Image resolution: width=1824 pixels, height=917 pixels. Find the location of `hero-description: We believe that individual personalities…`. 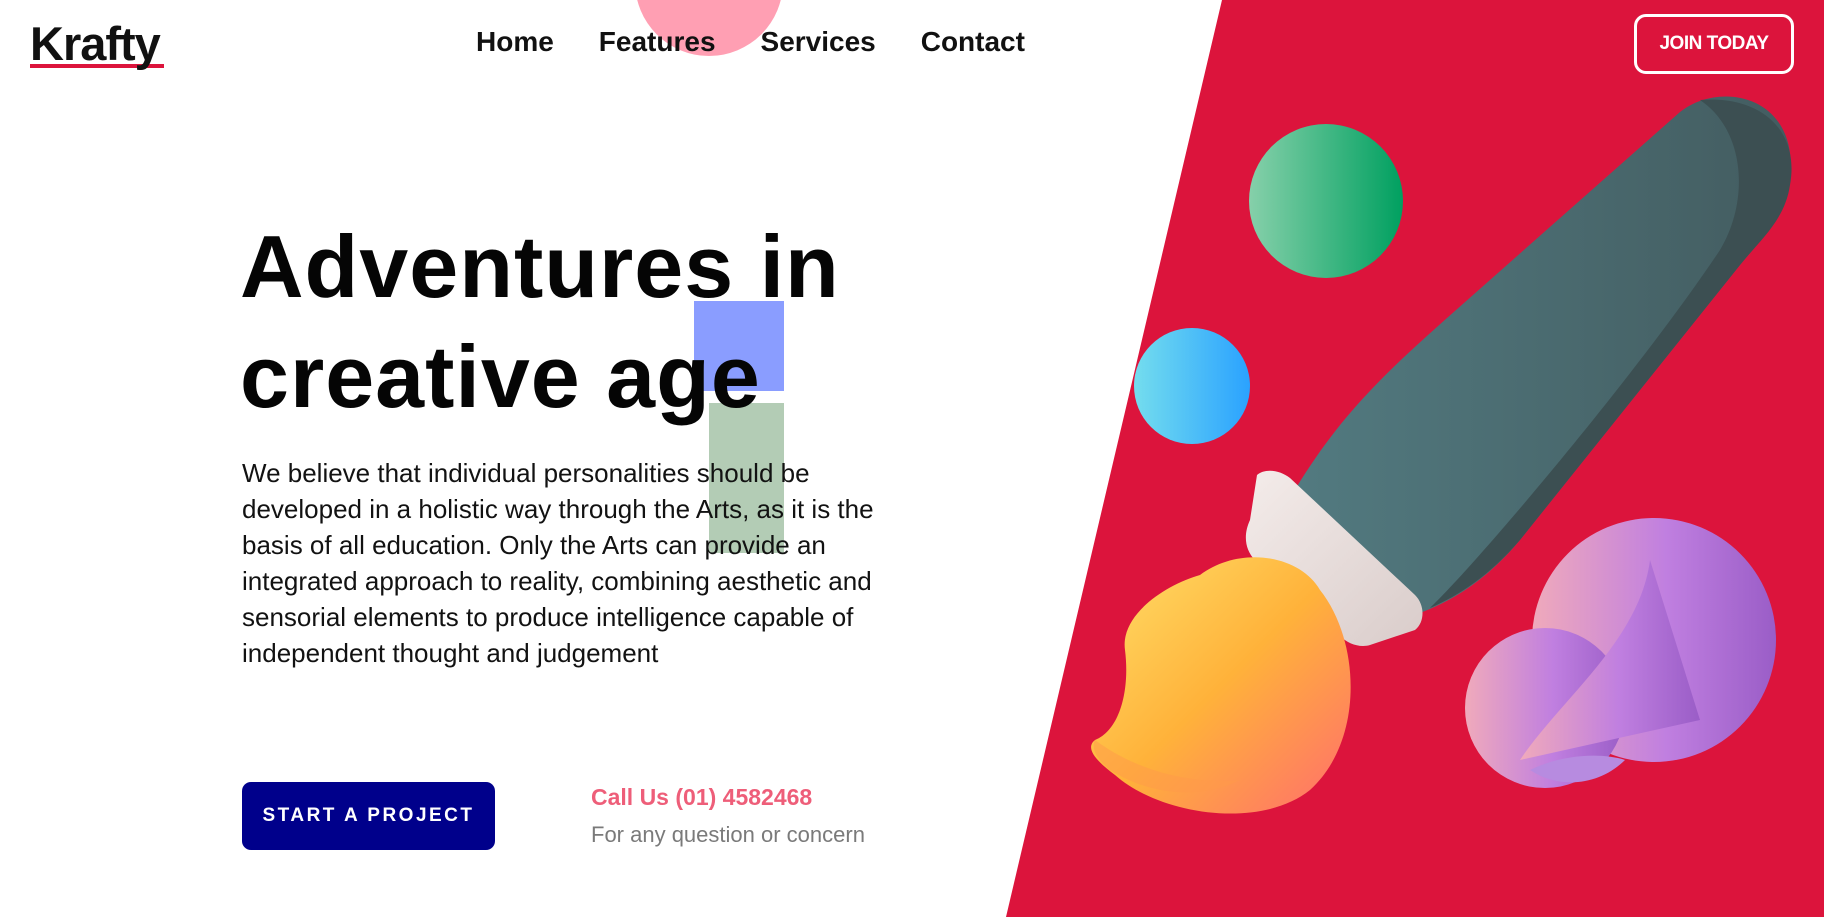

hero-description: We believe that individual personalities… is located at coordinates (558, 563).